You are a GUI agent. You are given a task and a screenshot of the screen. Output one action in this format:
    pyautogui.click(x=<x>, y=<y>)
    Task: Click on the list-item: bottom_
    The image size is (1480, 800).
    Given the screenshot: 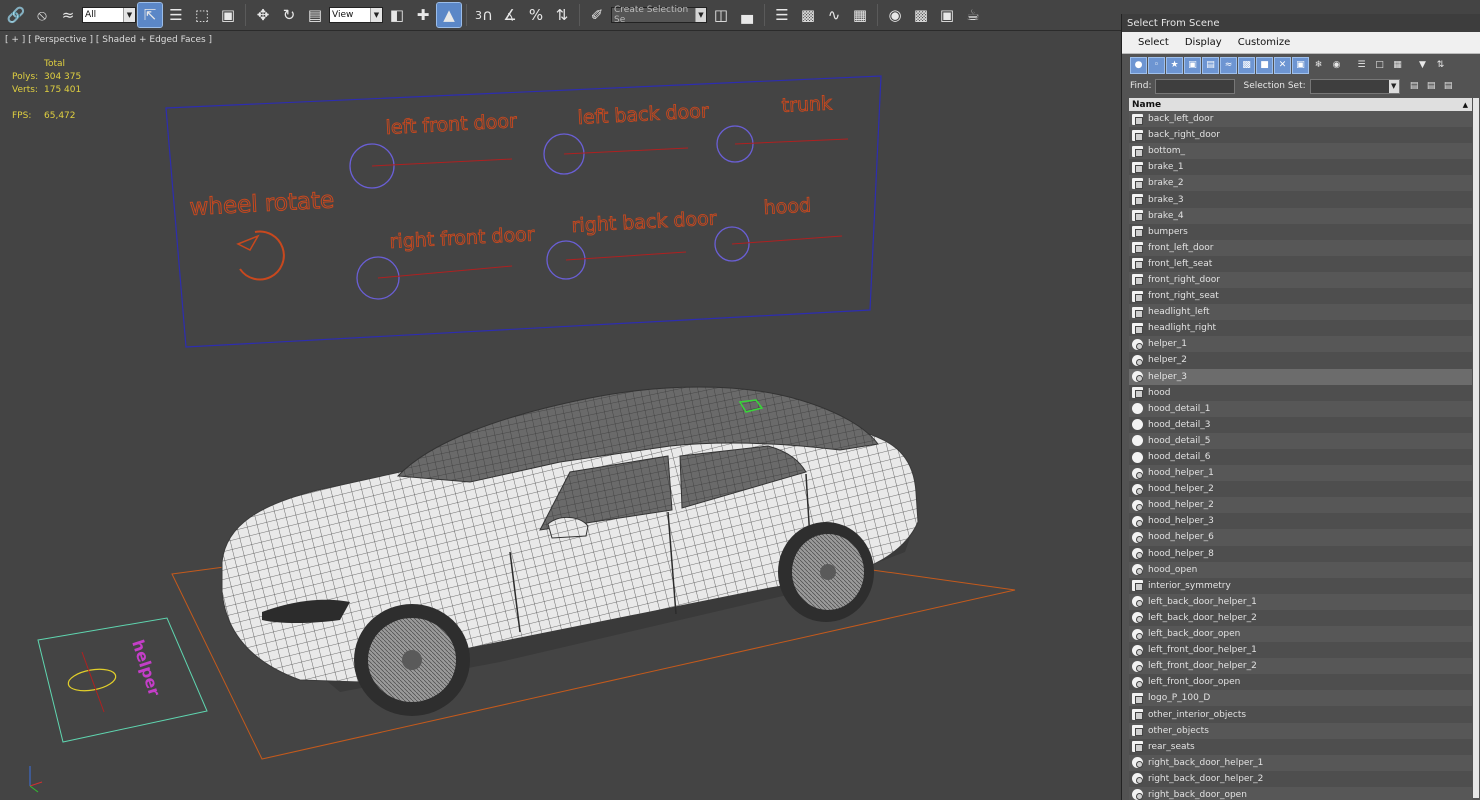 What is the action you would take?
    pyautogui.click(x=1300, y=151)
    